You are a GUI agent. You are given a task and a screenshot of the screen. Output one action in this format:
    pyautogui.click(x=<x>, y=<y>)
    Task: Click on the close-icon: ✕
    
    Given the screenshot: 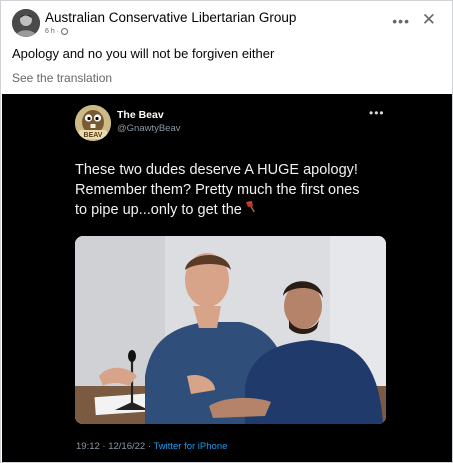 What is the action you would take?
    pyautogui.click(x=429, y=20)
    